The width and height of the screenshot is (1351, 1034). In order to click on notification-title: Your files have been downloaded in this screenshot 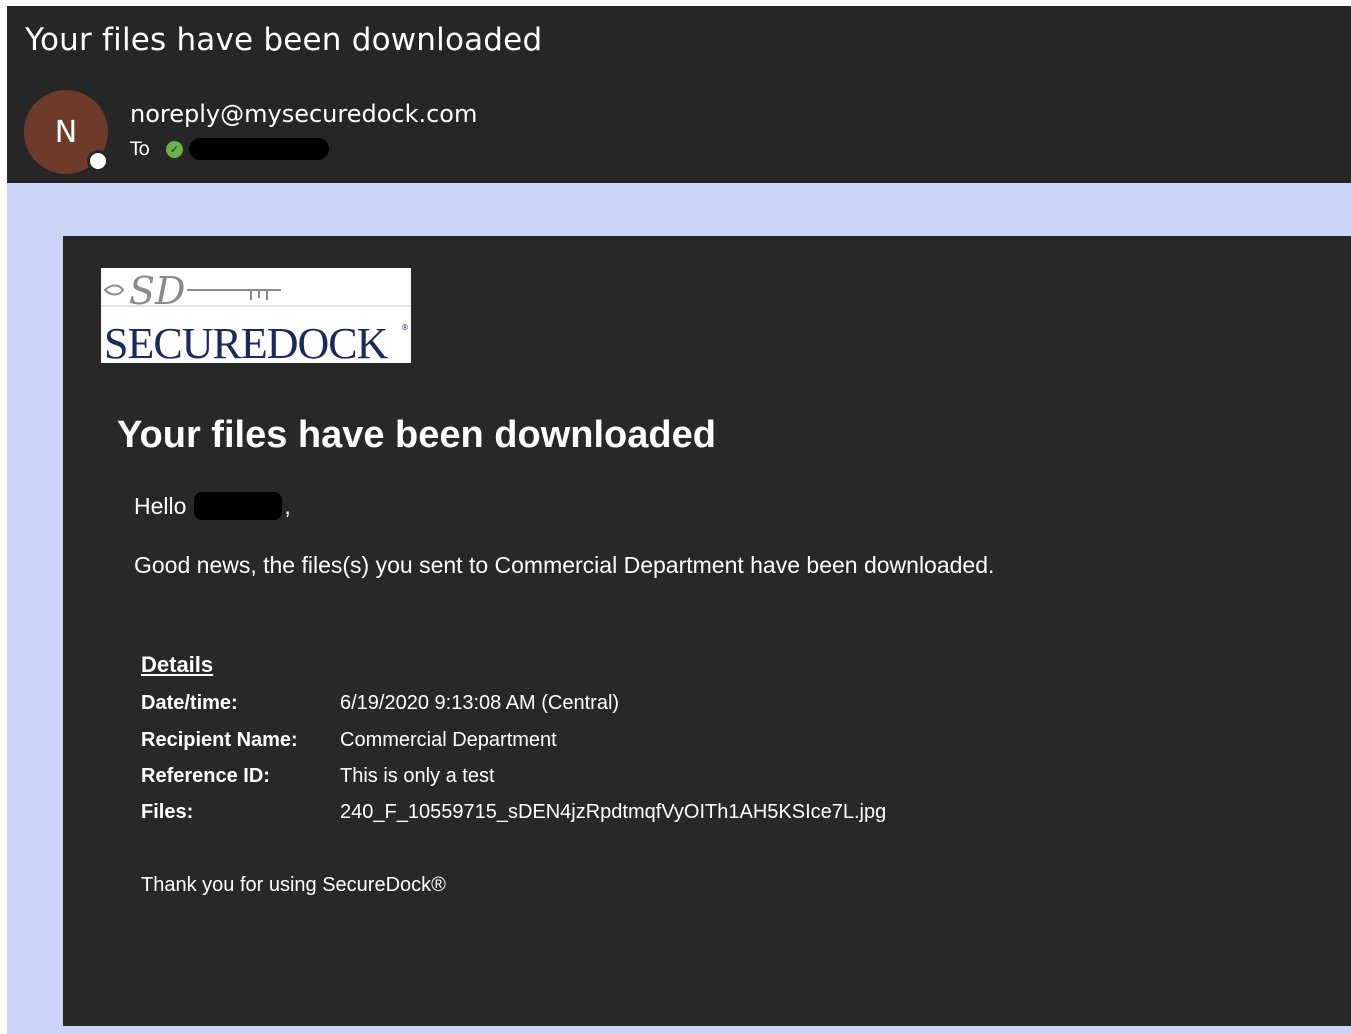, I will do `click(416, 435)`.